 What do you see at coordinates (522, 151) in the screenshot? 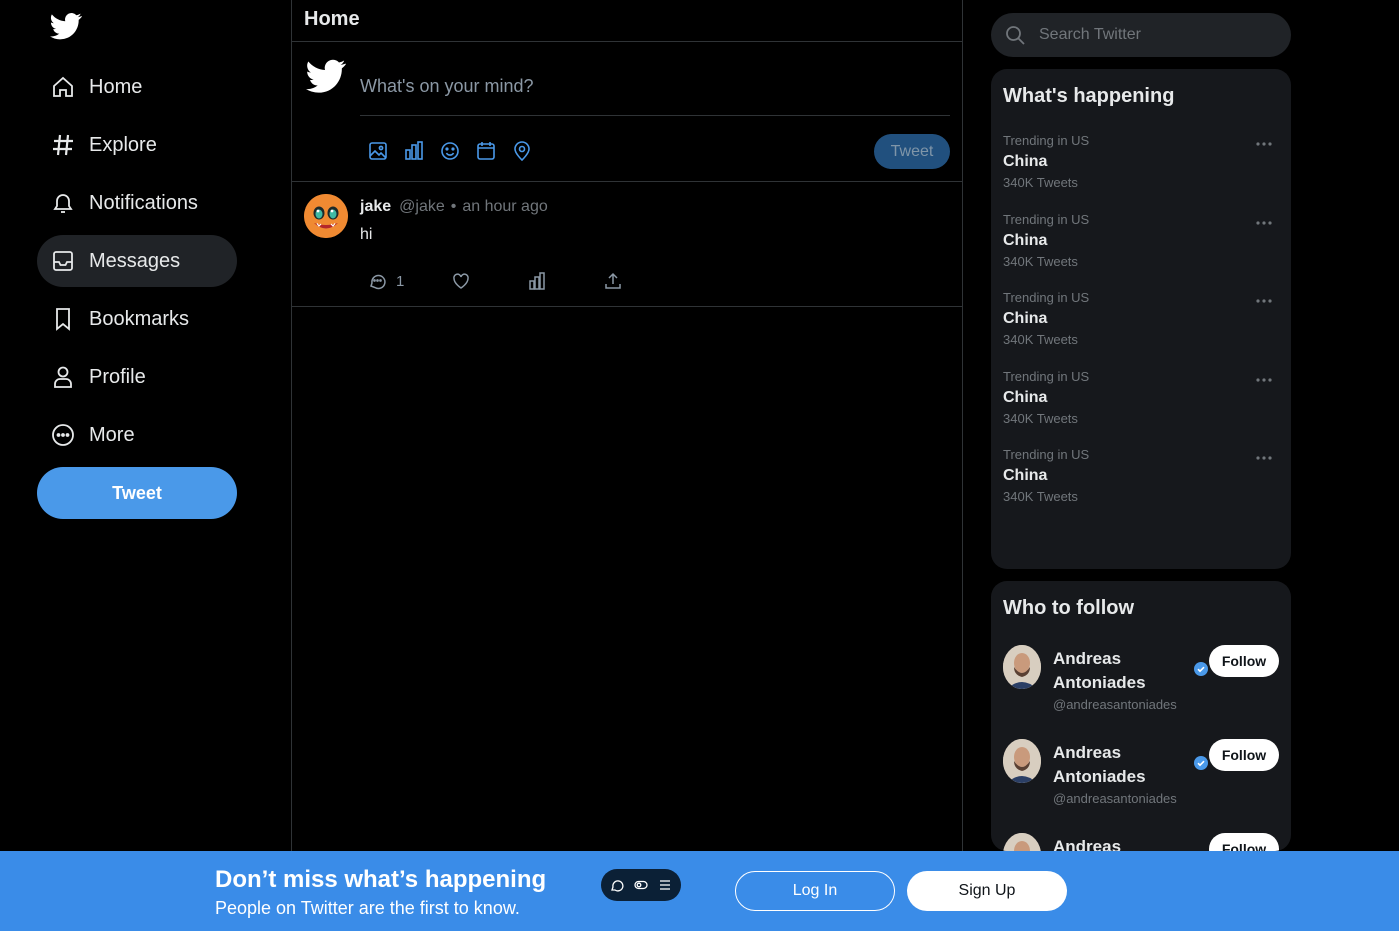
I see `location-icon` at bounding box center [522, 151].